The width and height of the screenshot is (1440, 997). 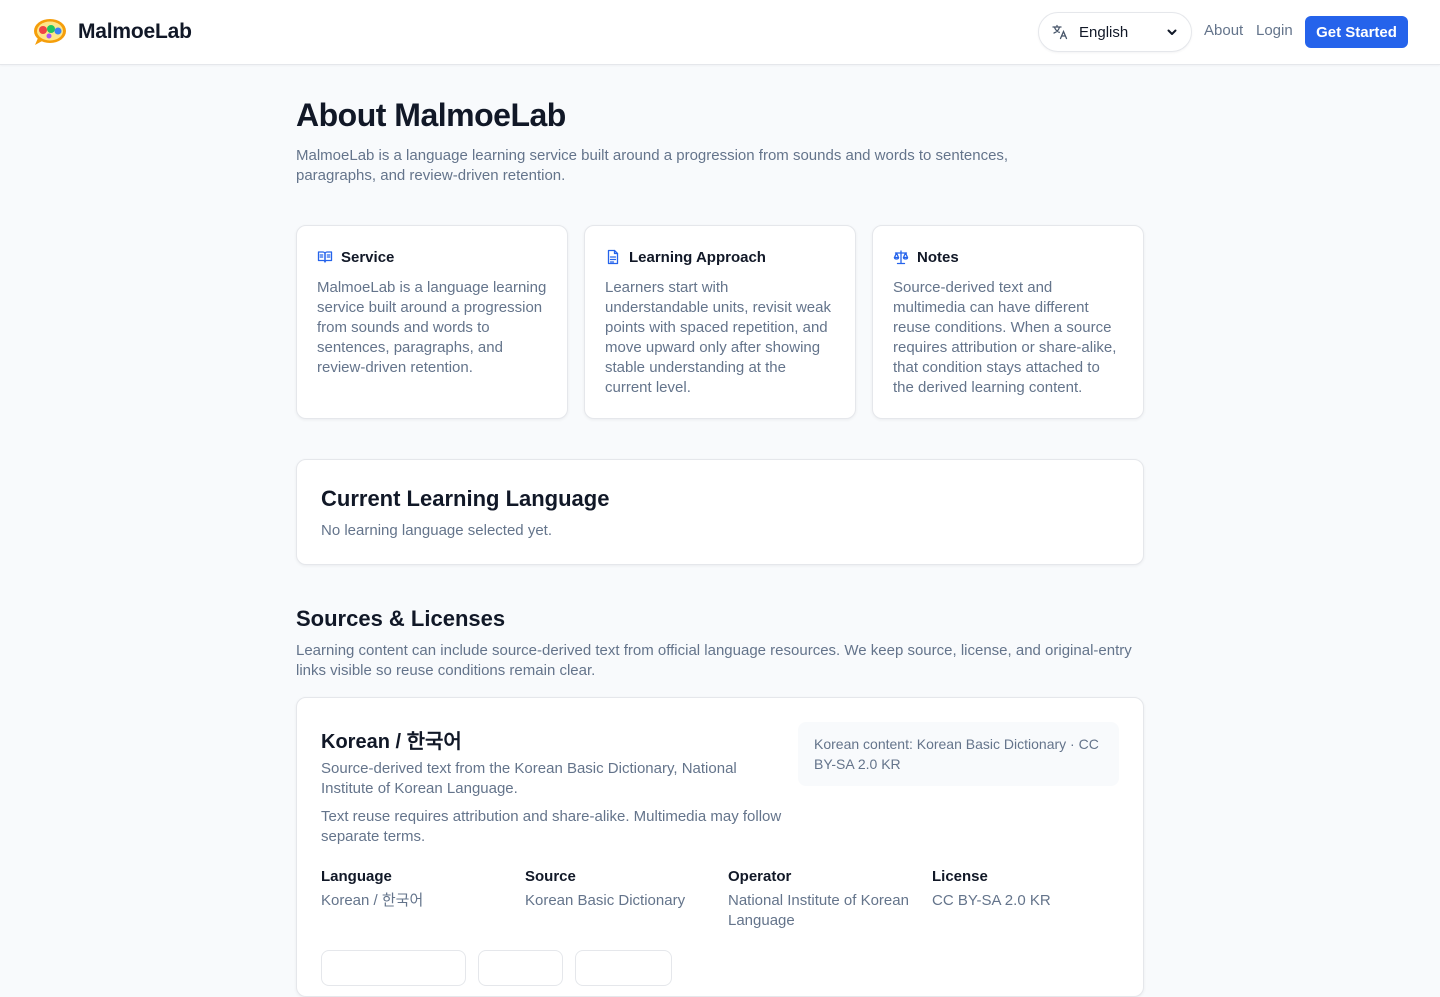 What do you see at coordinates (960, 876) in the screenshot?
I see `meta-label: License` at bounding box center [960, 876].